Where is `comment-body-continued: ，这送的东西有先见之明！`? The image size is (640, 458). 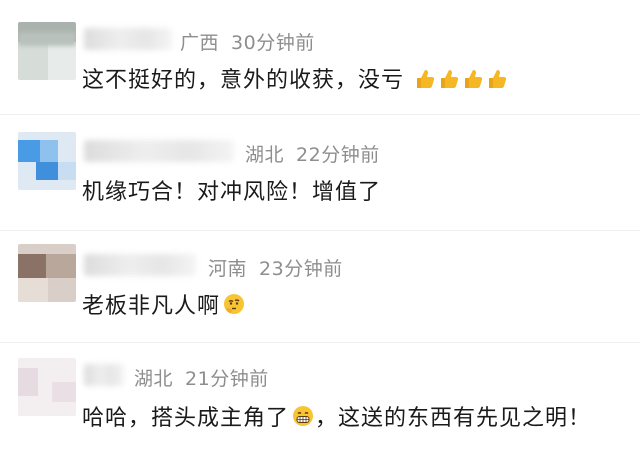
comment-body-continued: ，这送的东西有先见之明！ is located at coordinates (453, 418).